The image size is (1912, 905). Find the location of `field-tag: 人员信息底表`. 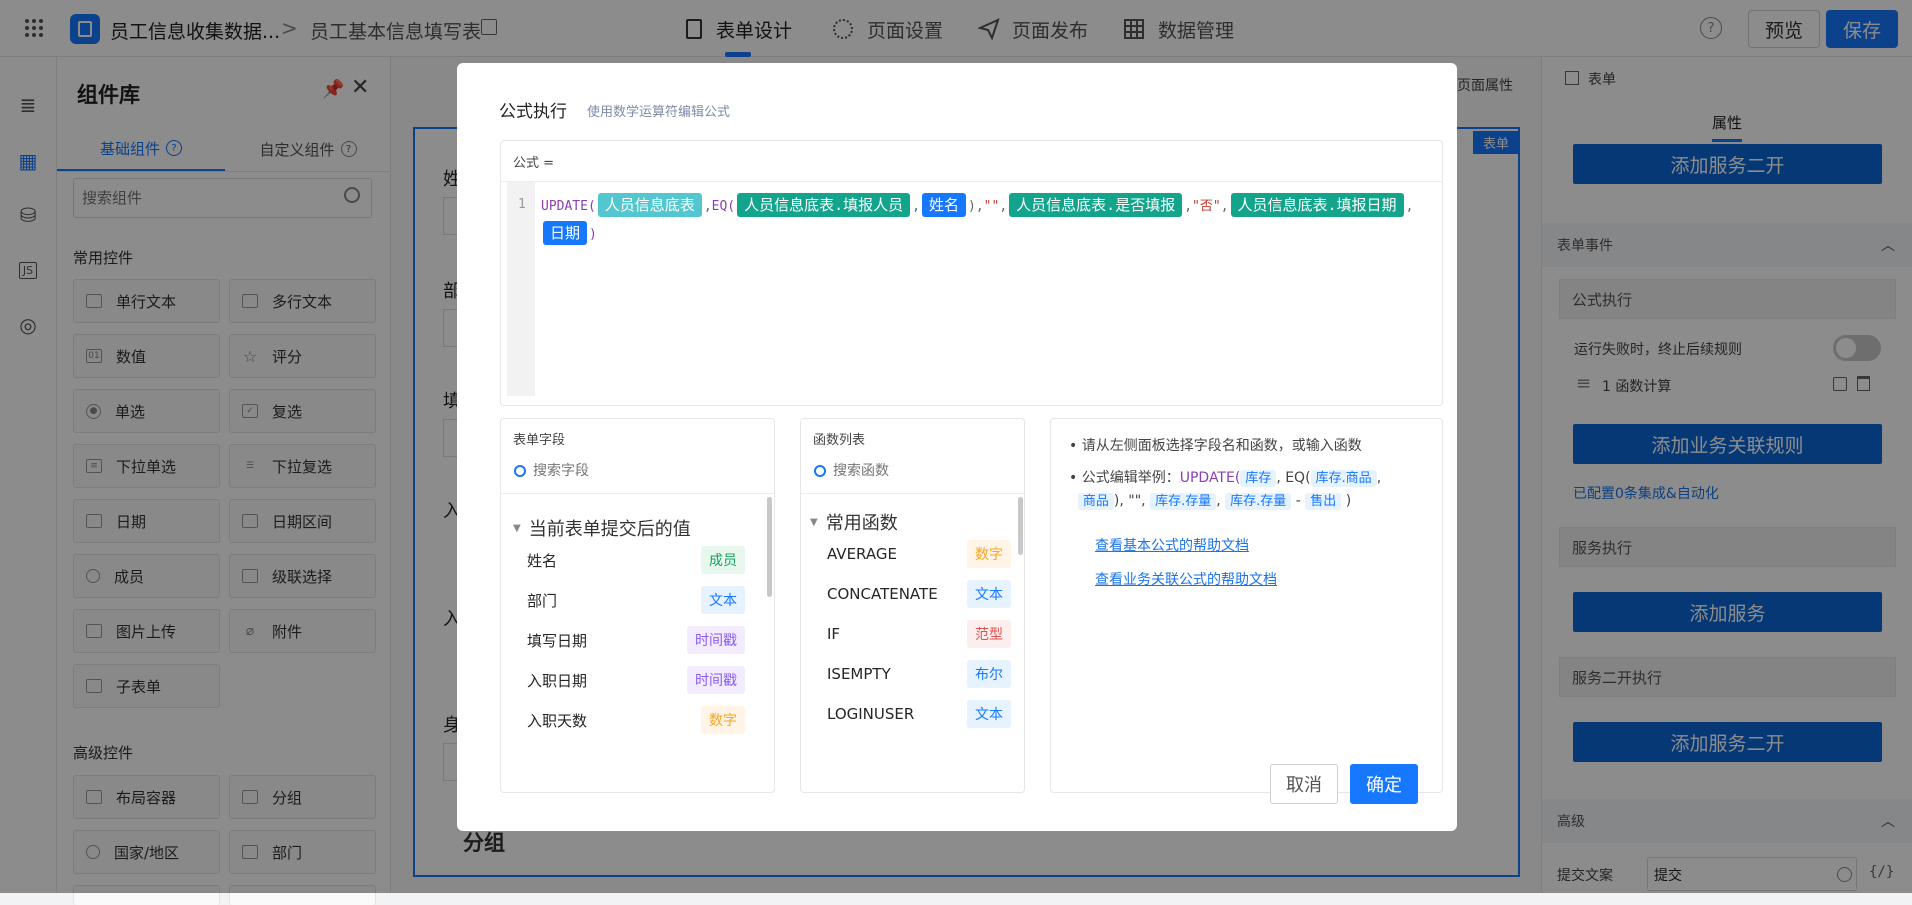

field-tag: 人员信息底表 is located at coordinates (649, 205).